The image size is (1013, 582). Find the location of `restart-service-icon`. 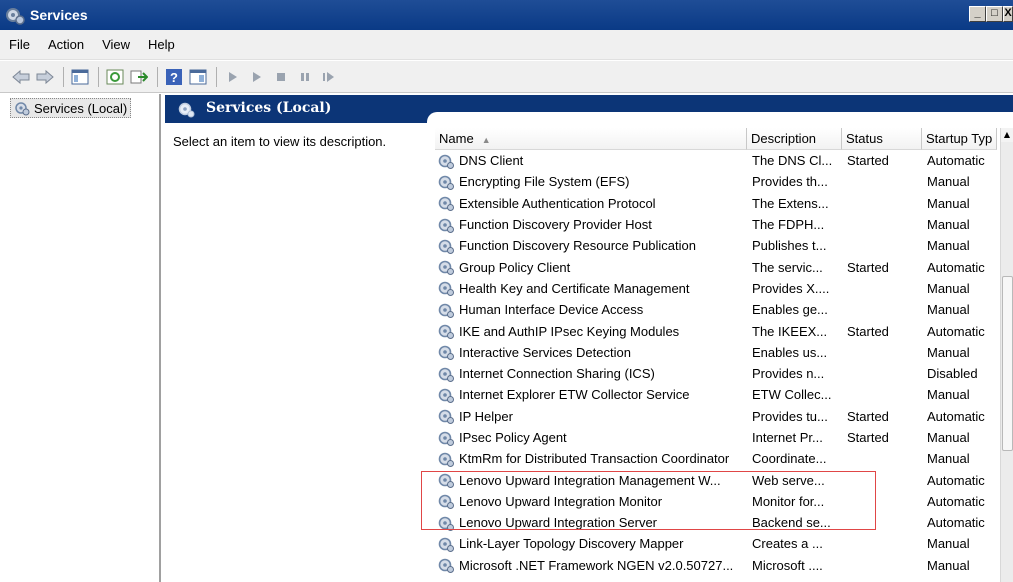

restart-service-icon is located at coordinates (329, 77).